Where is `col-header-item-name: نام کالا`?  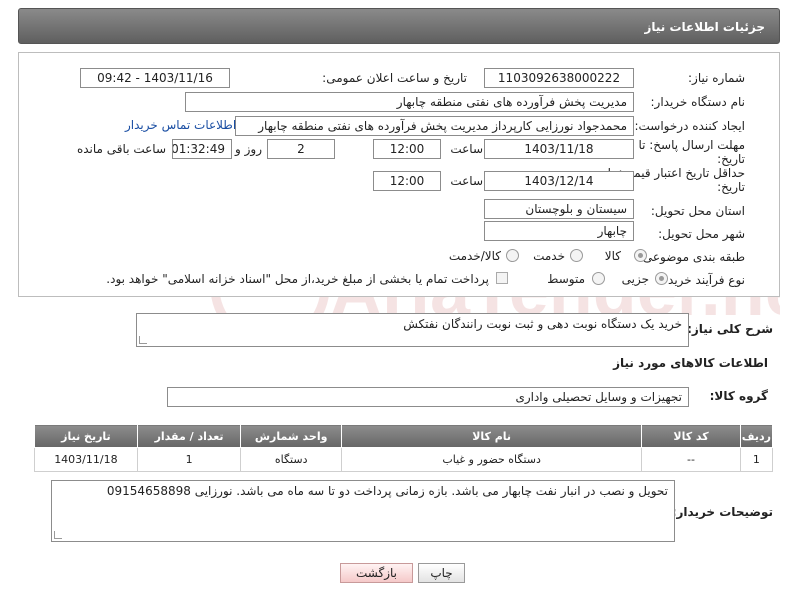
col-header-item-name: نام کالا is located at coordinates (491, 436).